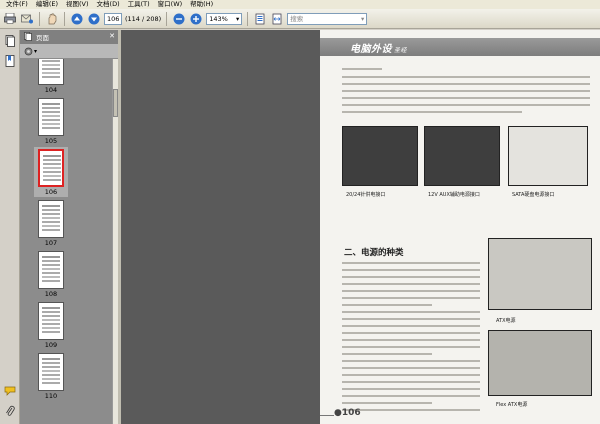  What do you see at coordinates (366, 195) in the screenshot?
I see `caption-24pin: 20/24针供电接口` at bounding box center [366, 195].